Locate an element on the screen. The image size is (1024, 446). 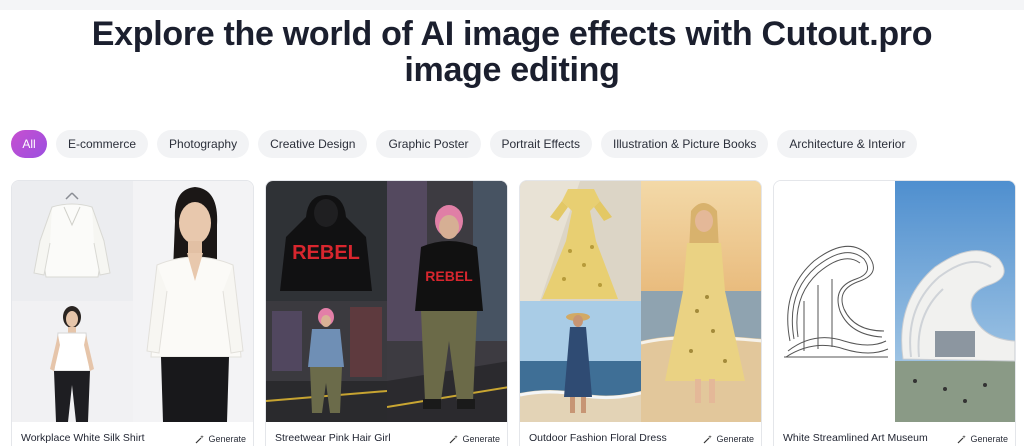
tab-e-commerce: E-commerce is located at coordinates (102, 144).